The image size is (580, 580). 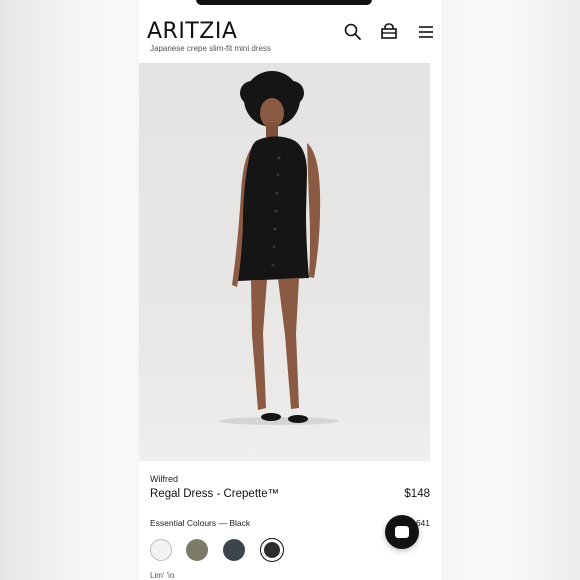 What do you see at coordinates (234, 550) in the screenshot?
I see `swatch-charcoal` at bounding box center [234, 550].